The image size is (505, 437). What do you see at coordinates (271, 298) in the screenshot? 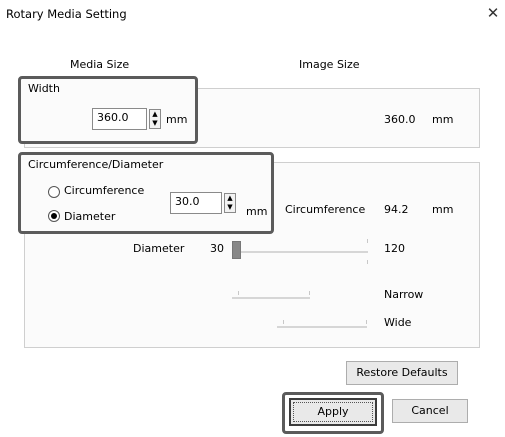
I see `narrow-track` at bounding box center [271, 298].